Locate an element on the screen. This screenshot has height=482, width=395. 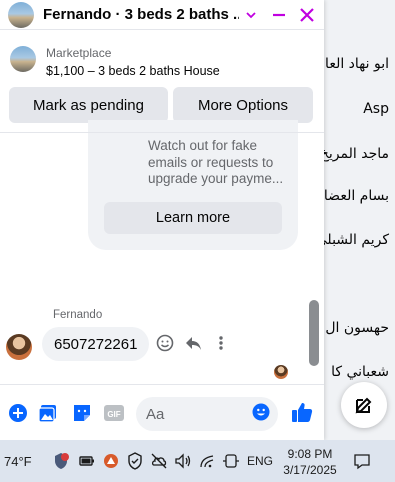
compose-icon is located at coordinates (363, 405).